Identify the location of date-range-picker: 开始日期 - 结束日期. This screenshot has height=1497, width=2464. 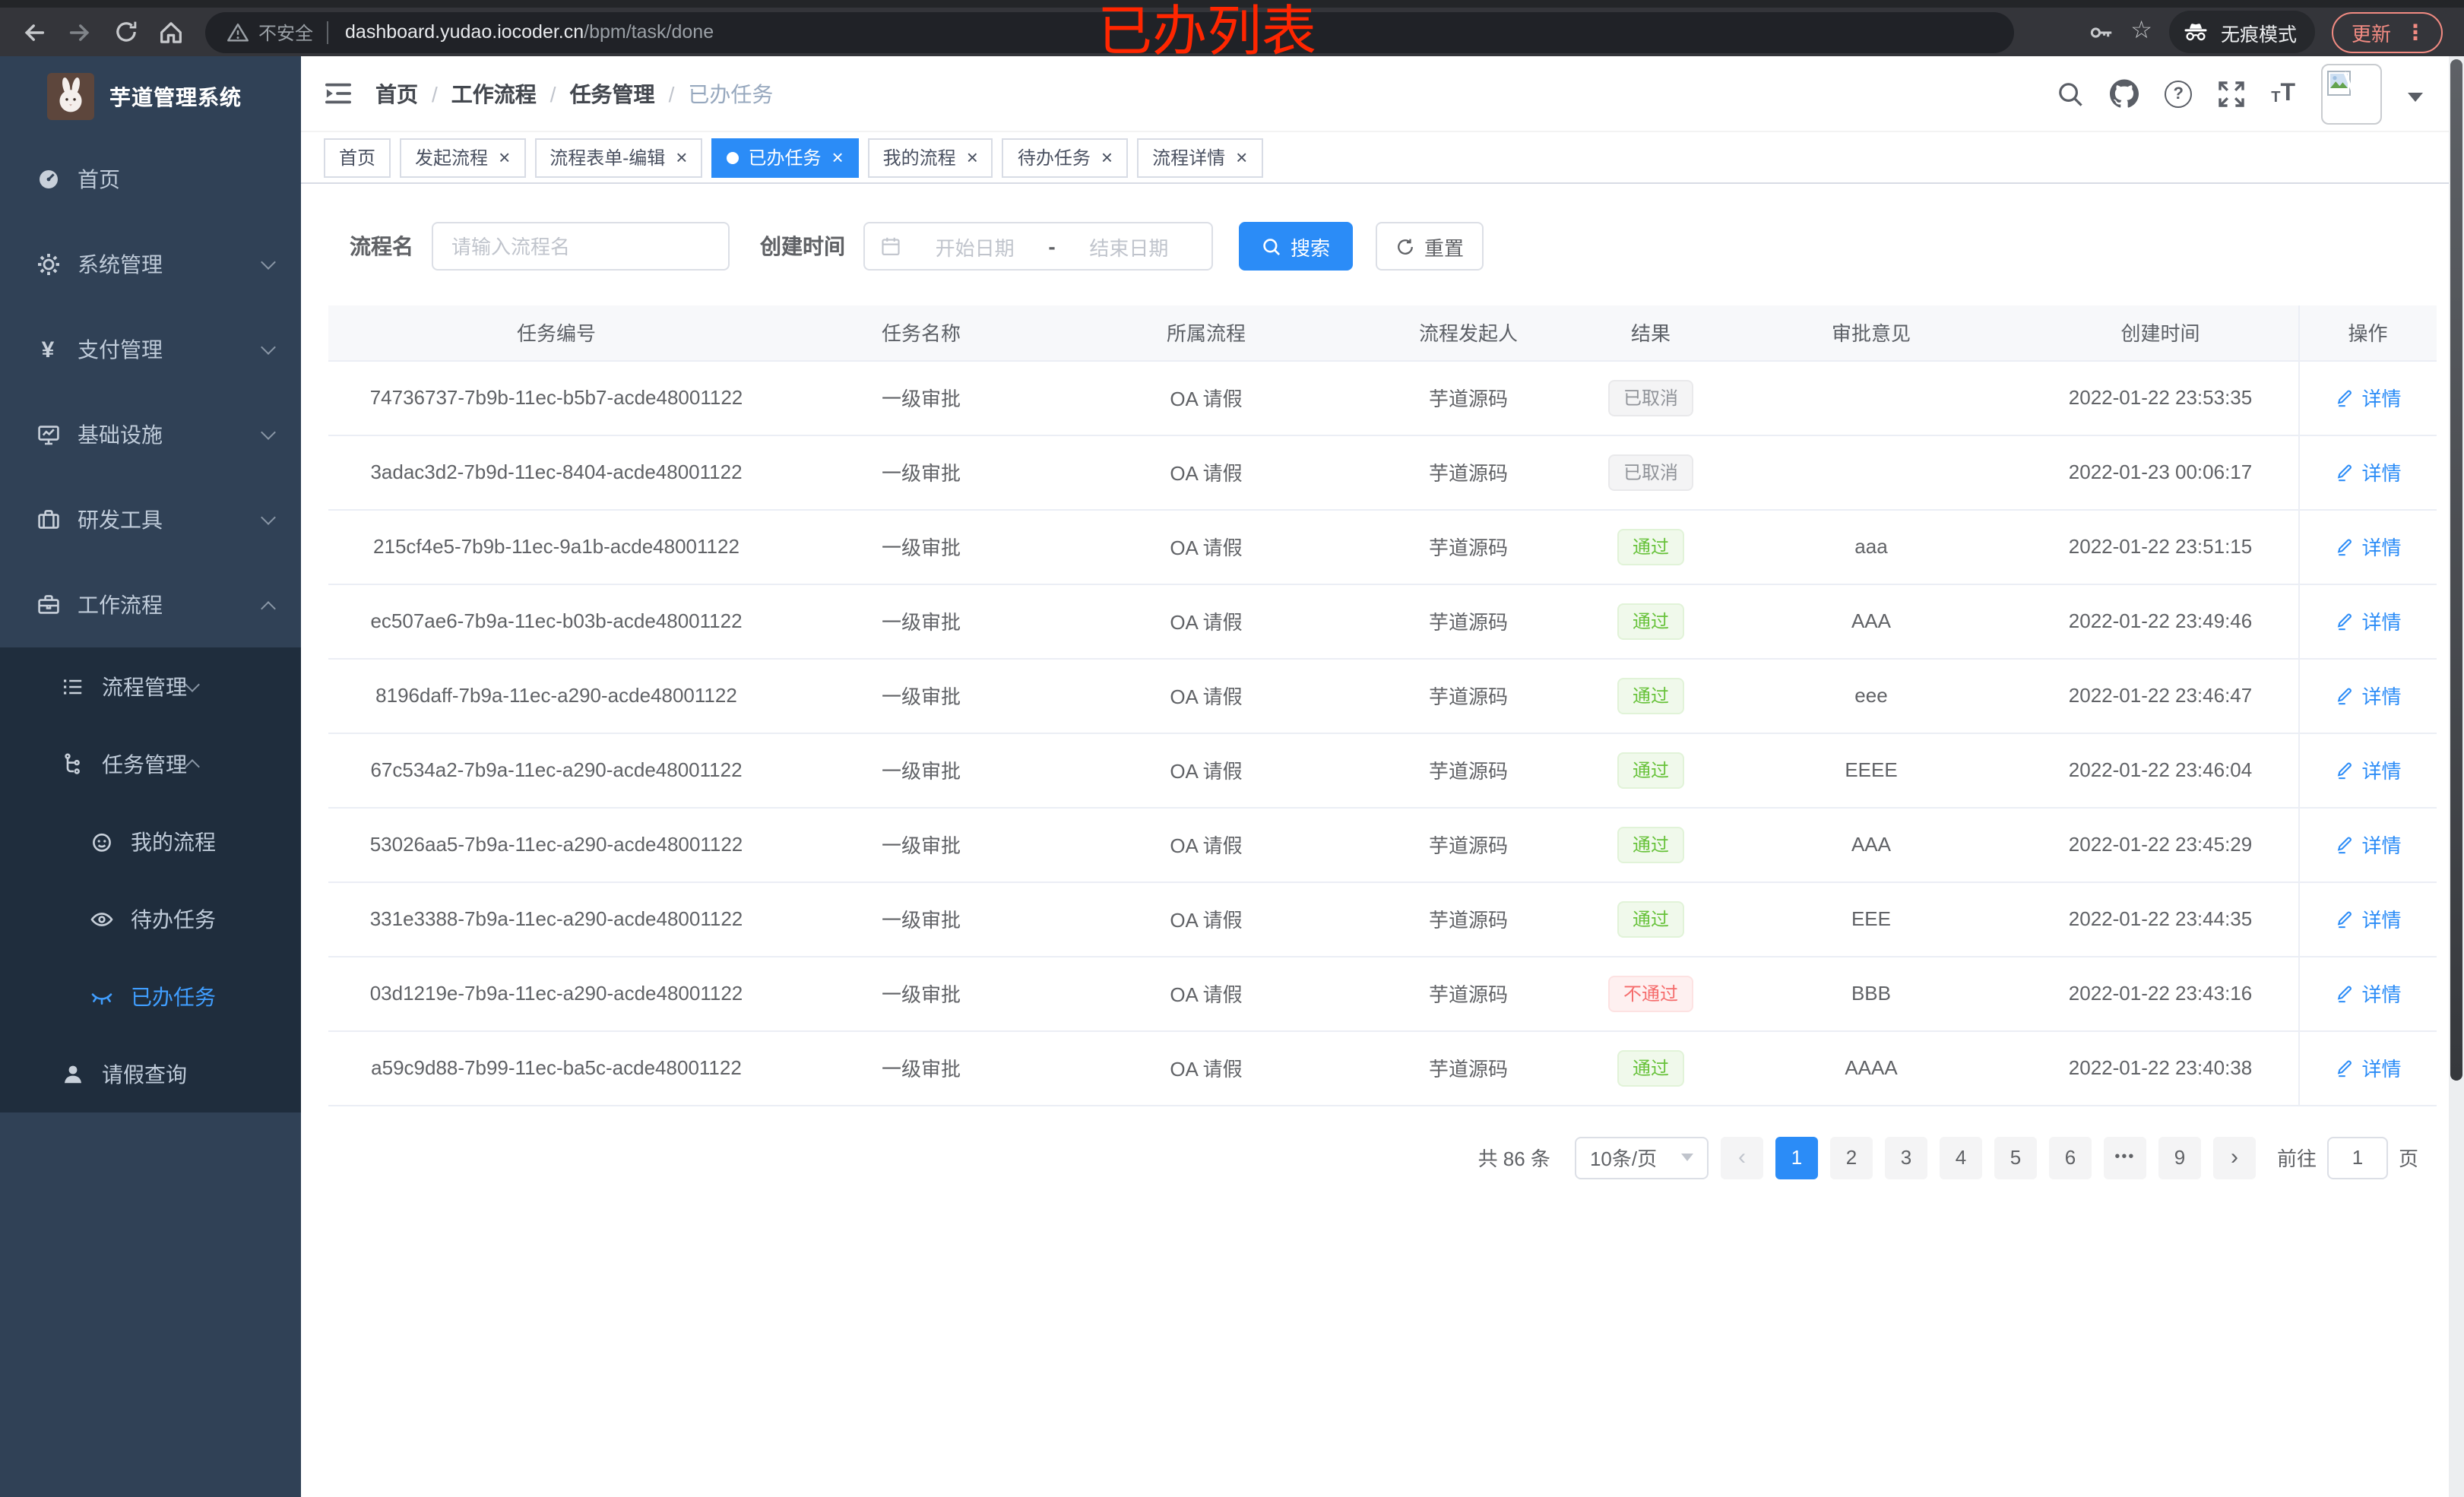
(1038, 247).